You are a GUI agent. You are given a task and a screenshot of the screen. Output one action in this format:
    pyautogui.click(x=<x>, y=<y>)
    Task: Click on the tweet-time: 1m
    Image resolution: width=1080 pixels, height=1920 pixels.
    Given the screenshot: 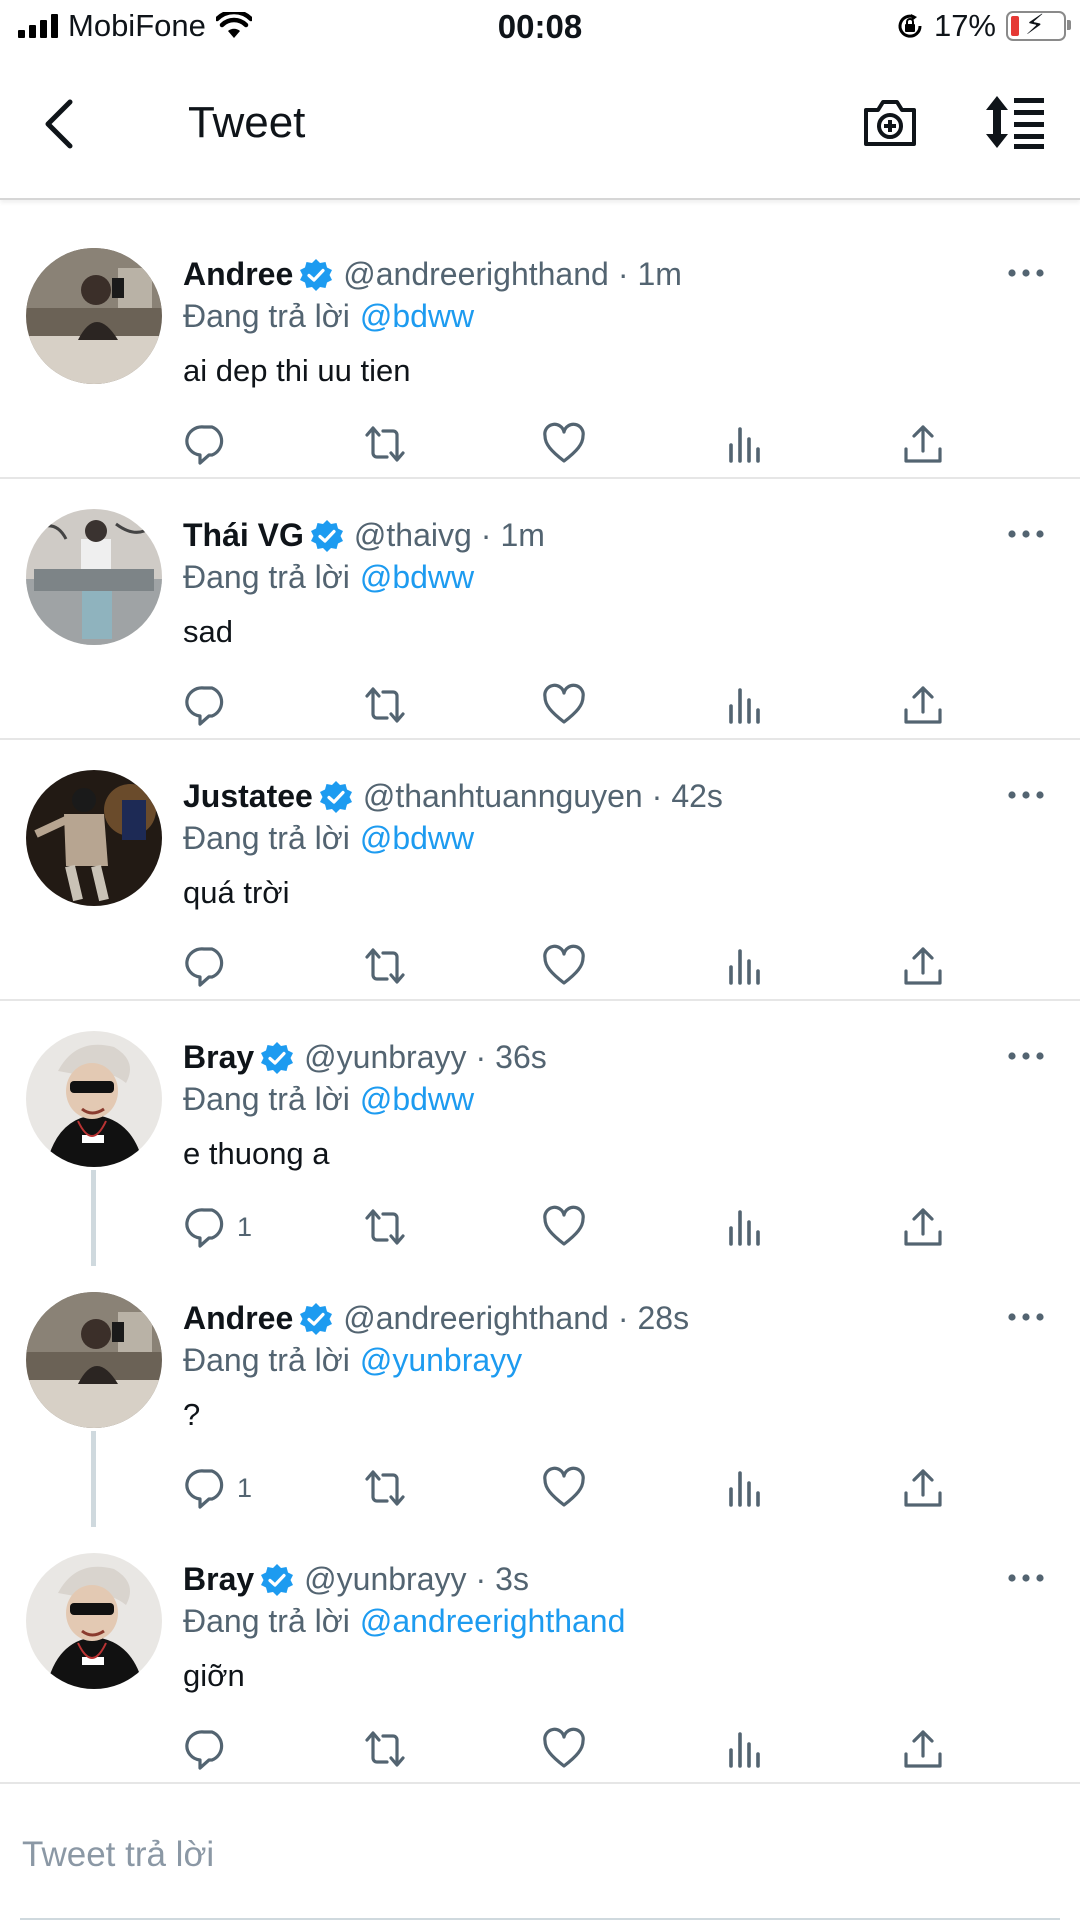 What is the action you would take?
    pyautogui.click(x=659, y=274)
    